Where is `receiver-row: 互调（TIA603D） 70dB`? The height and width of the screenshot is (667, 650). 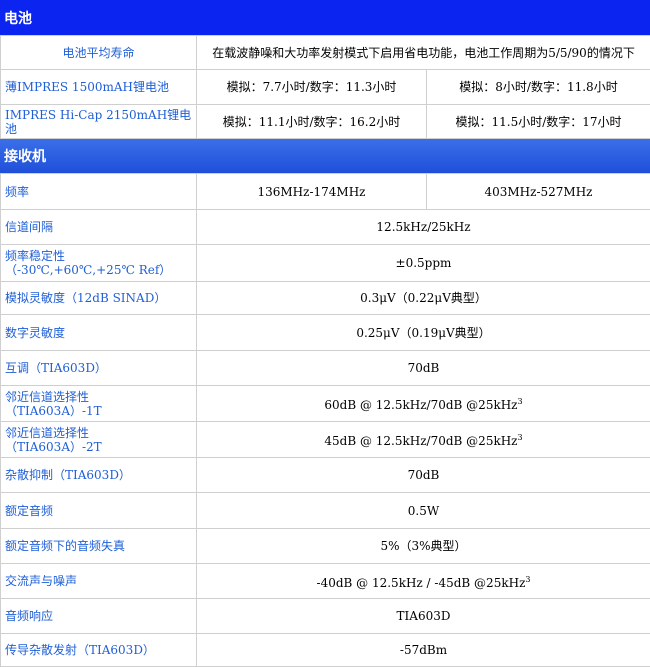
receiver-row: 互调（TIA603D） 70dB is located at coordinates (325, 368).